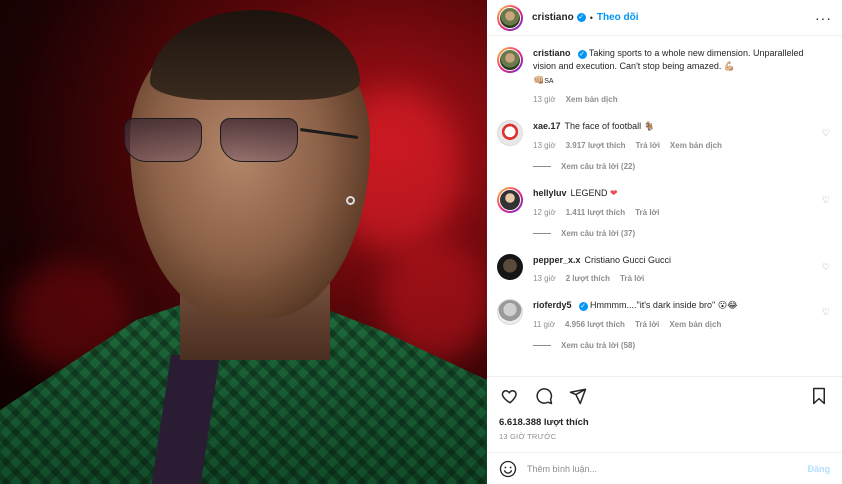  I want to click on view-replies-button: Xem câu trả lời (37), so click(682, 233).